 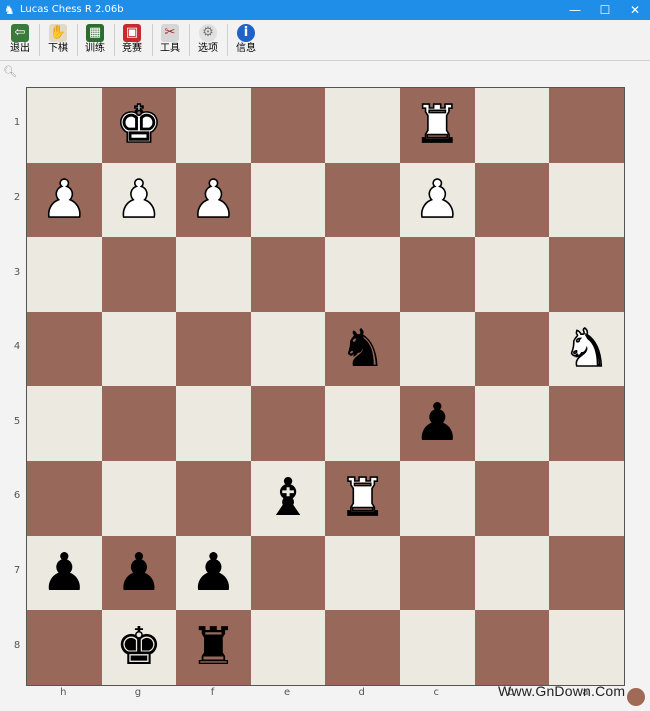 What do you see at coordinates (17, 570) in the screenshot?
I see `rank-label: 7` at bounding box center [17, 570].